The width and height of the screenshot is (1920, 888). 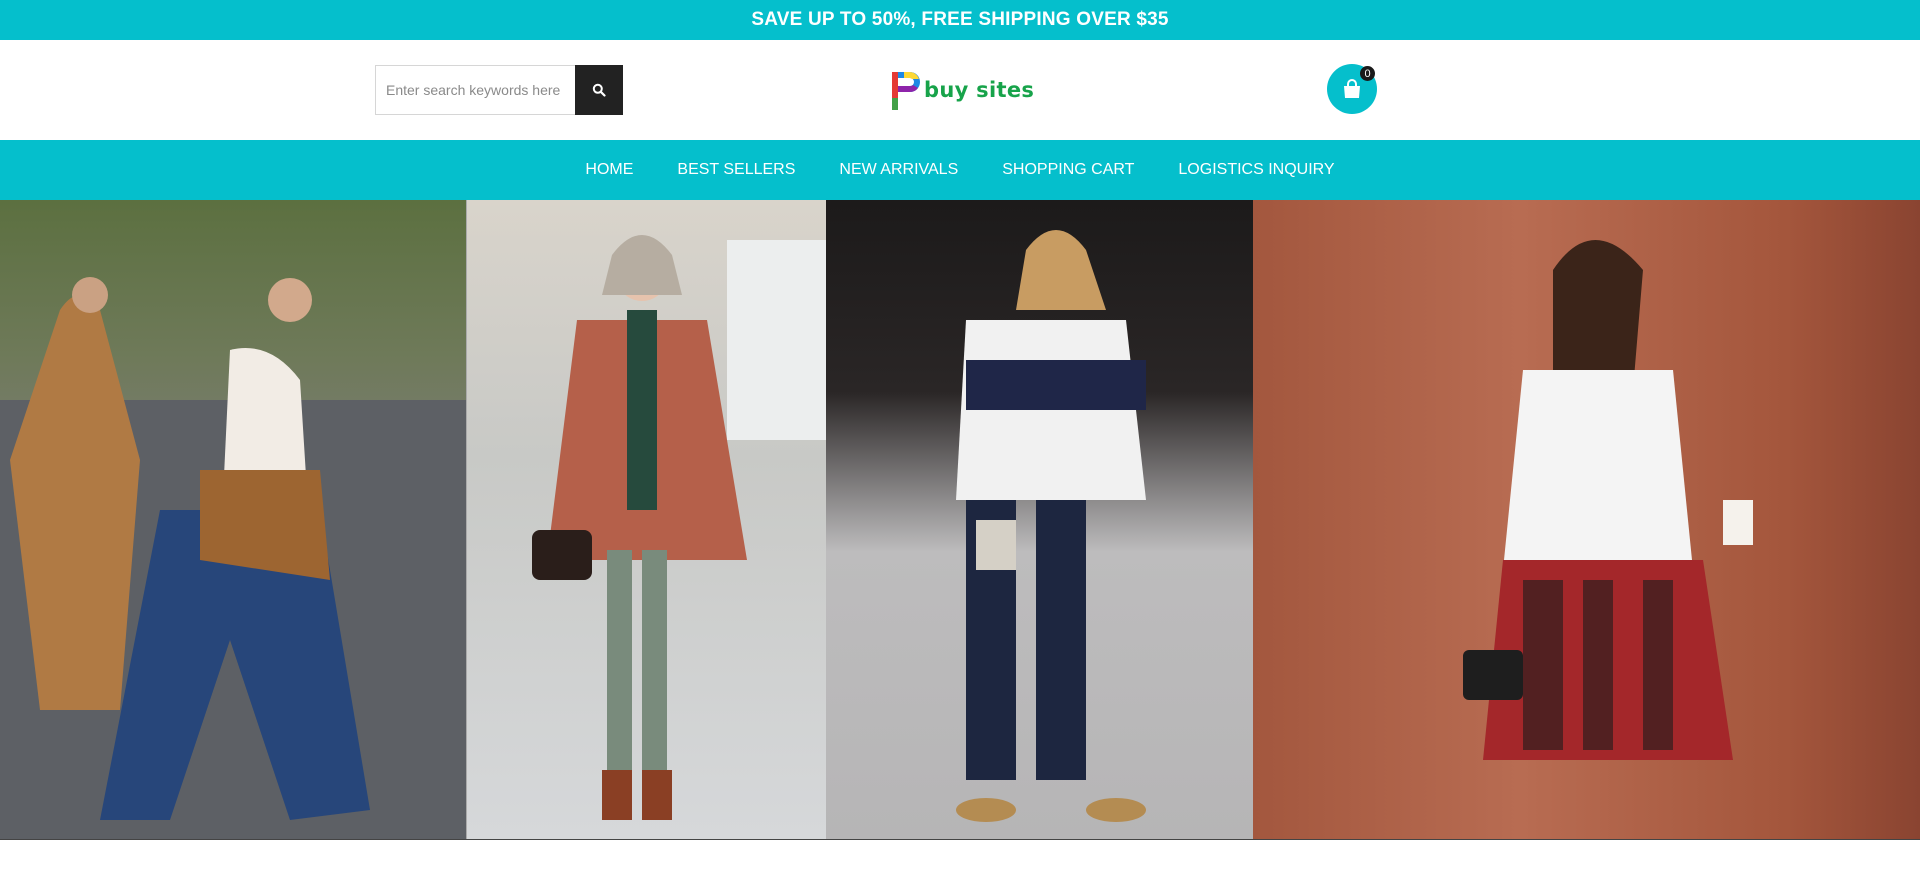 I want to click on site-logo: buy sites, so click(x=962, y=90).